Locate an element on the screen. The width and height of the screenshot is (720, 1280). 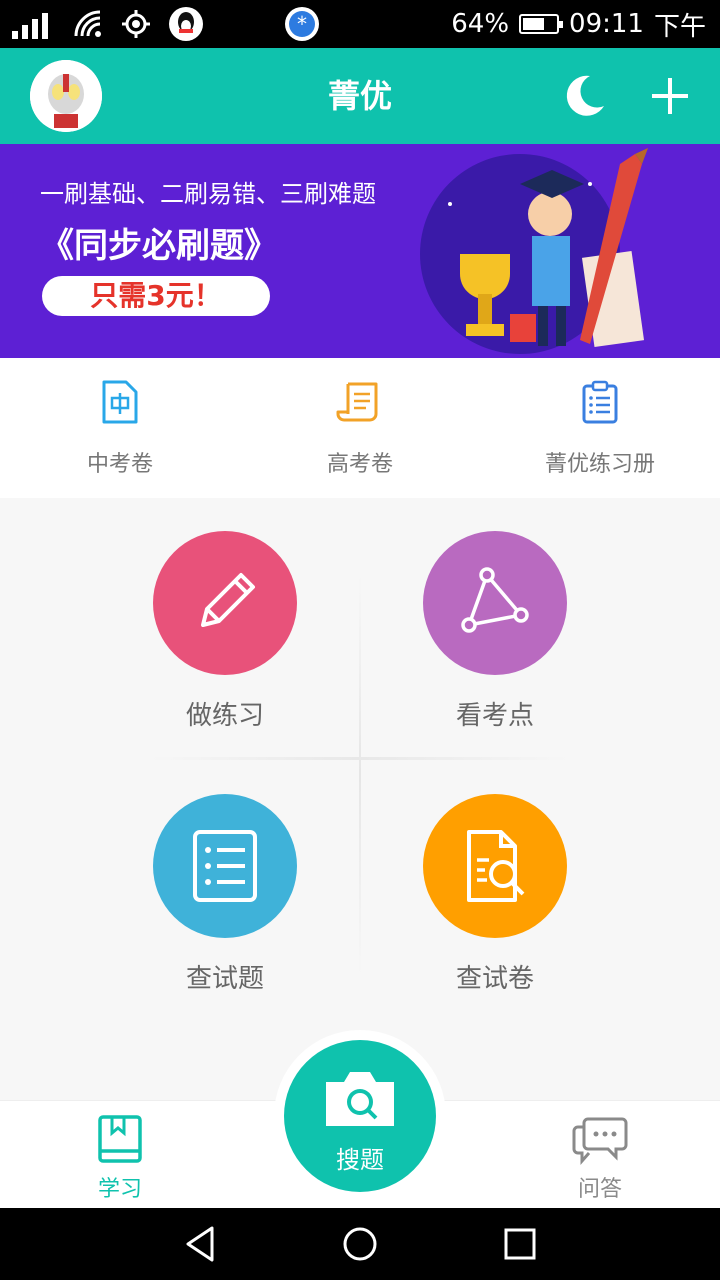
scroll-icon is located at coordinates (357, 402).